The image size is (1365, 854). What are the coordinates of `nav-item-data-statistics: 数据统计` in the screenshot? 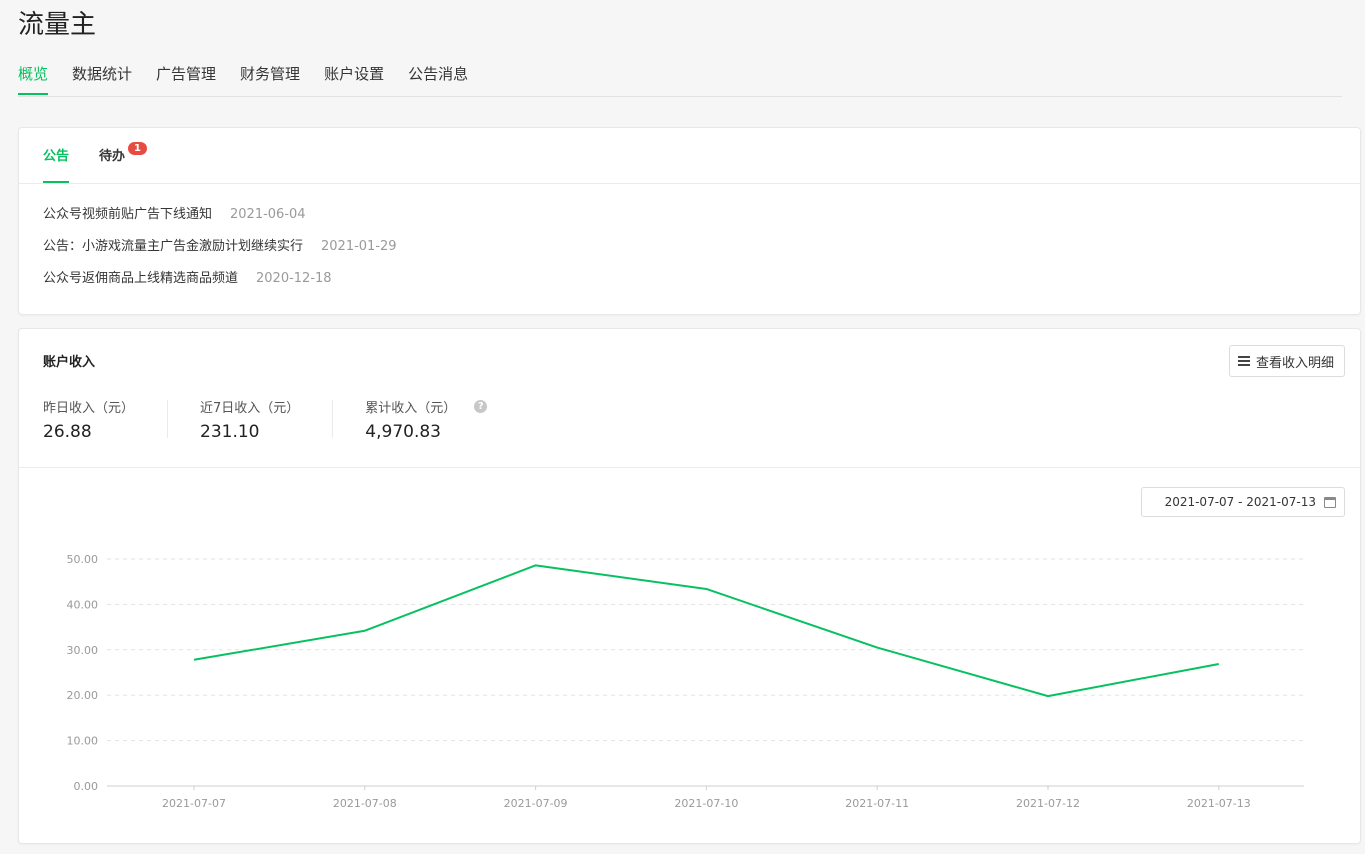 It's located at (102, 76).